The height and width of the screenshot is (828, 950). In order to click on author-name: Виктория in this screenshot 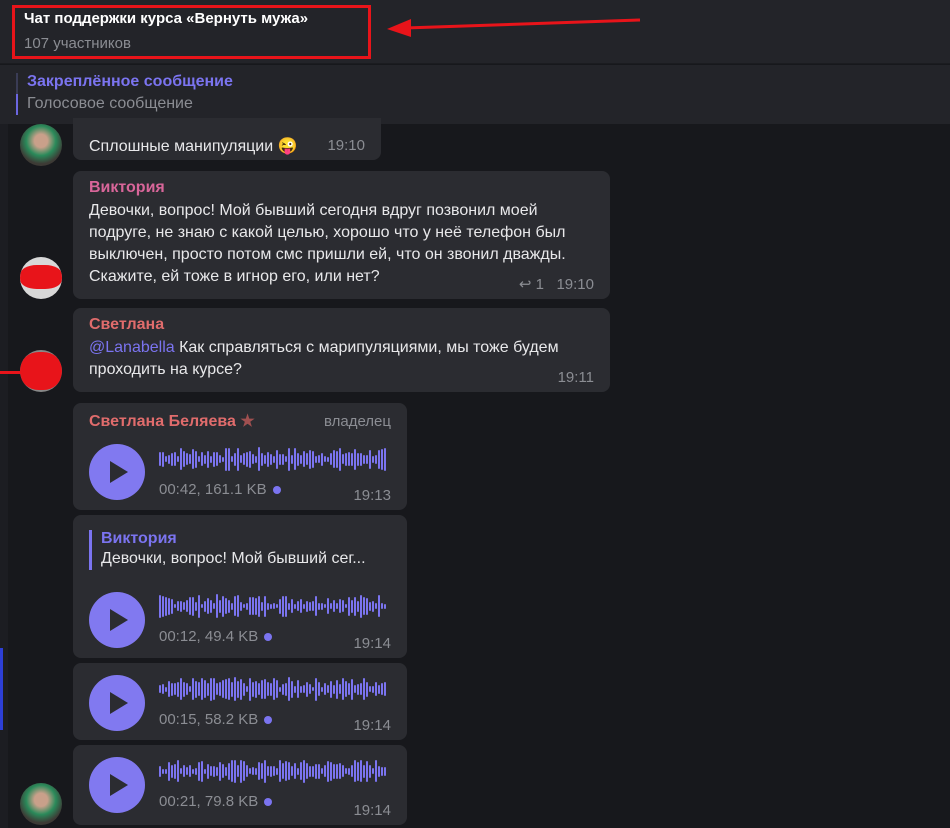, I will do `click(341, 188)`.